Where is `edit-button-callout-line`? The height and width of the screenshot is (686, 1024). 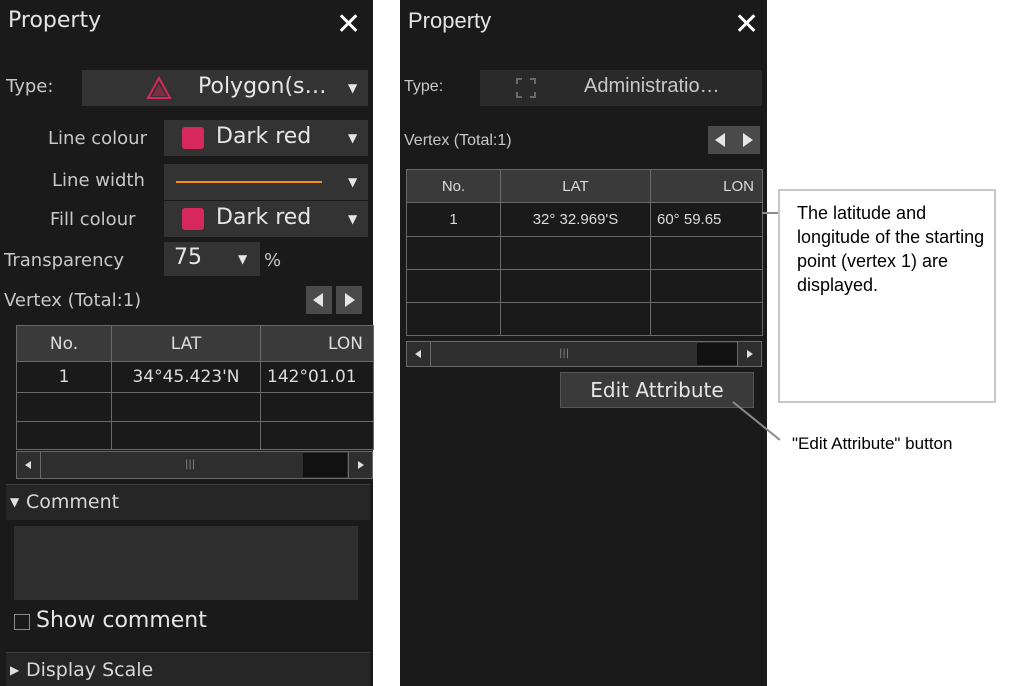 edit-button-callout-line is located at coordinates (756, 421).